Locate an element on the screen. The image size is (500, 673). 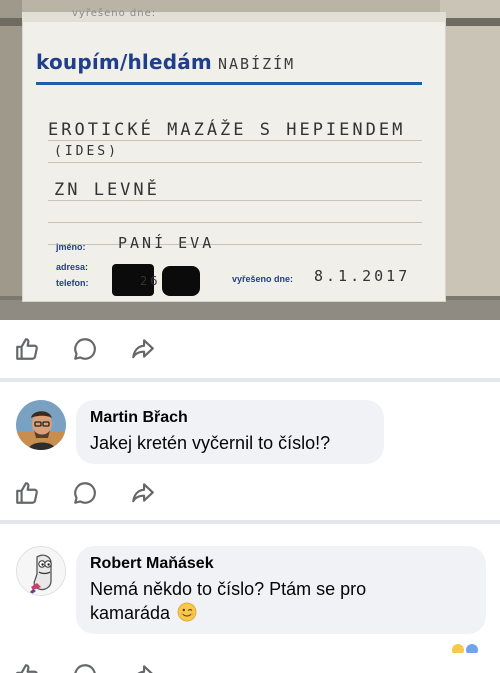
user-photo-avatar-icon is located at coordinates (41, 425).